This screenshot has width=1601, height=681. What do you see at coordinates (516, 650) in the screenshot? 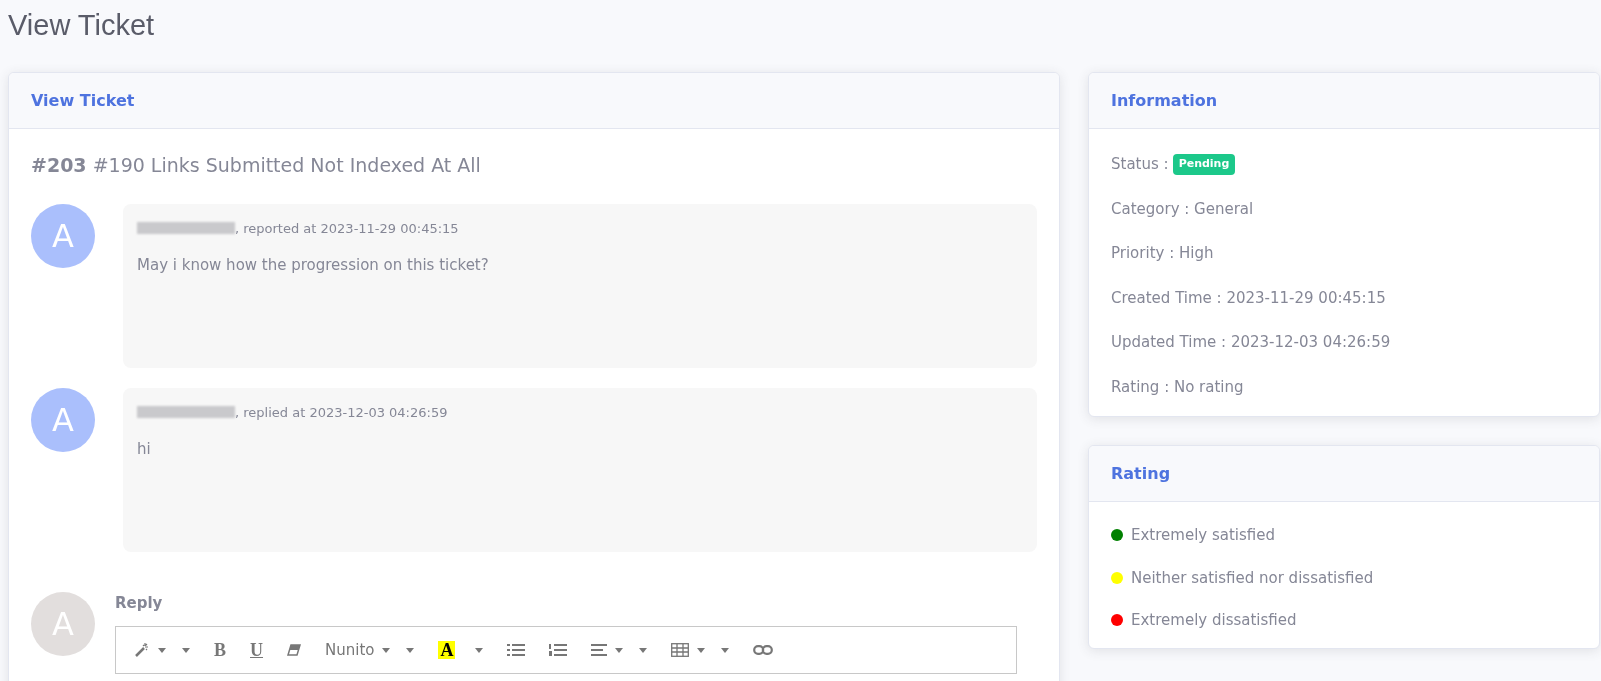
I see `bullet-list-icon` at bounding box center [516, 650].